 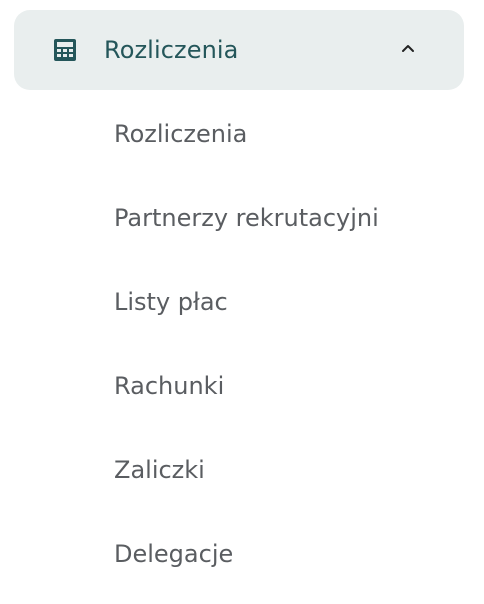 I want to click on submenu-item-label: Rachunki, so click(x=169, y=386).